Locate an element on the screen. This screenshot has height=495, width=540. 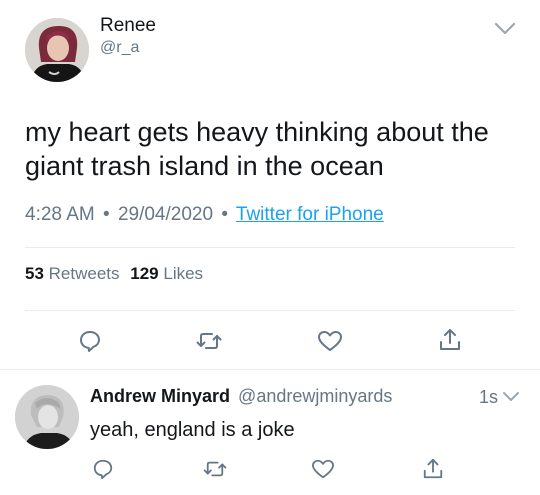
tweet-menu-button is located at coordinates (505, 29).